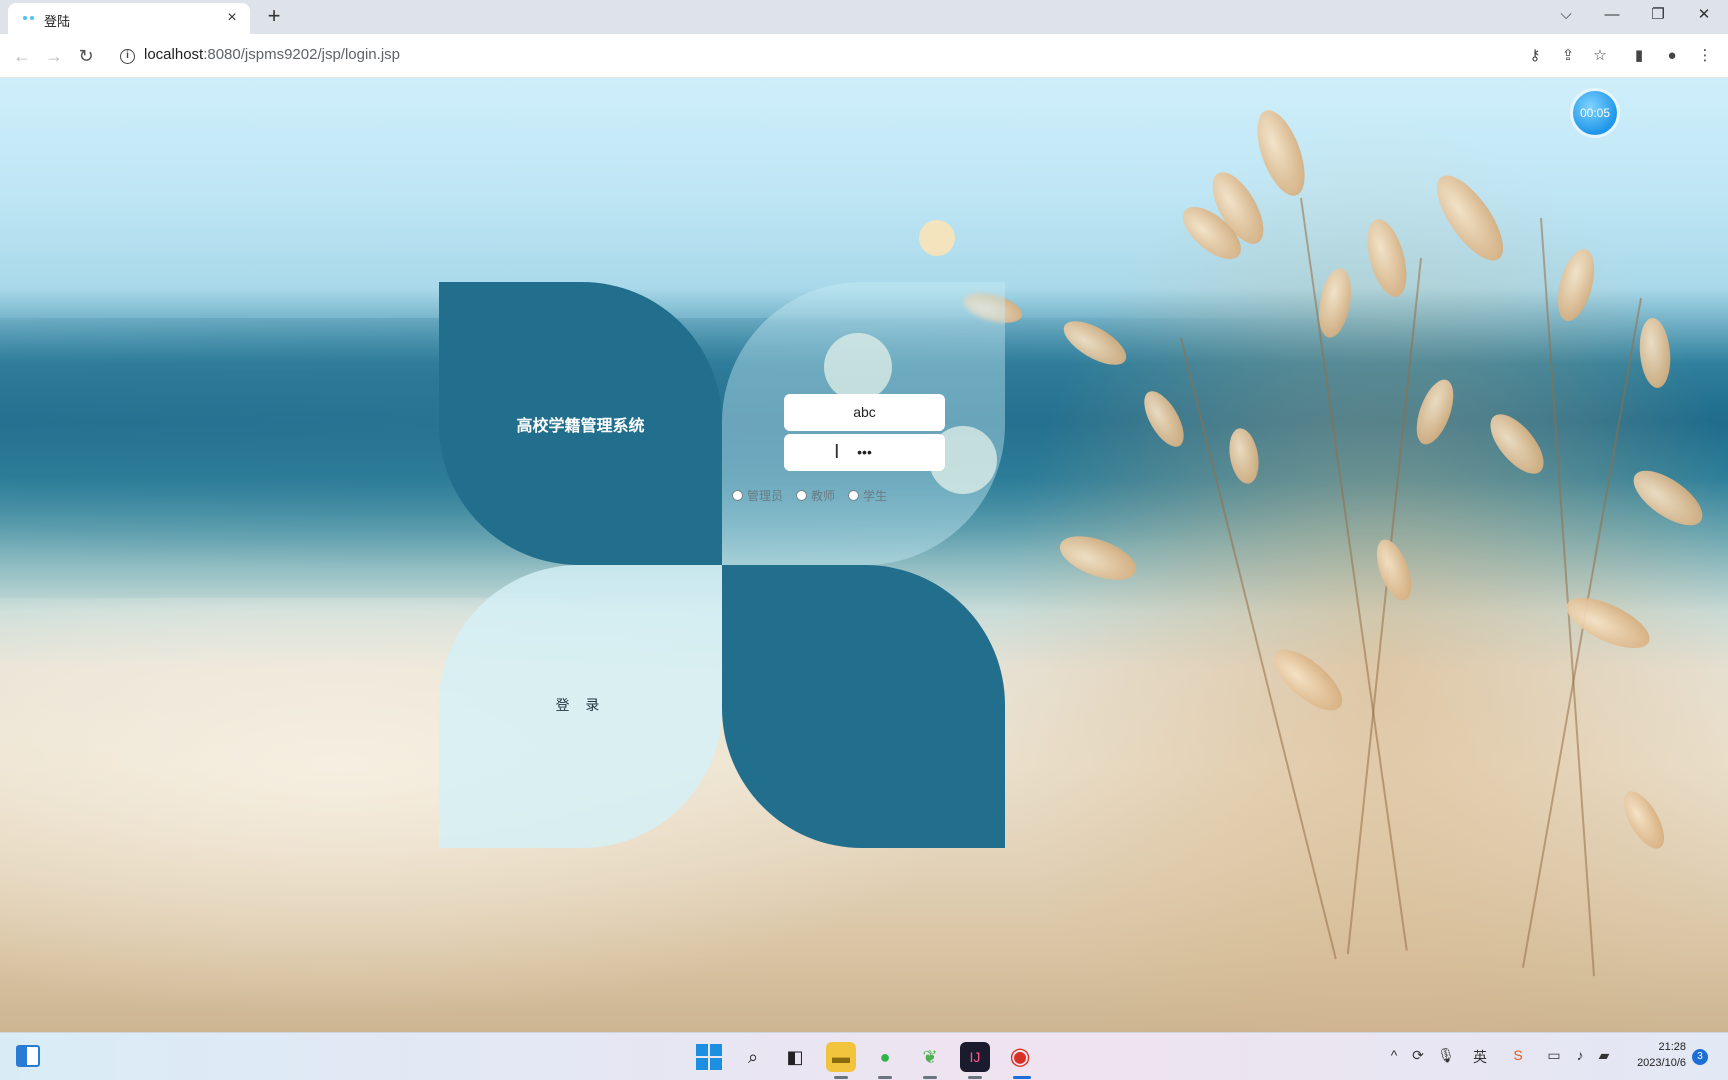 This screenshot has height=1080, width=1728. What do you see at coordinates (28, 1056) in the screenshot?
I see `widgets-icon` at bounding box center [28, 1056].